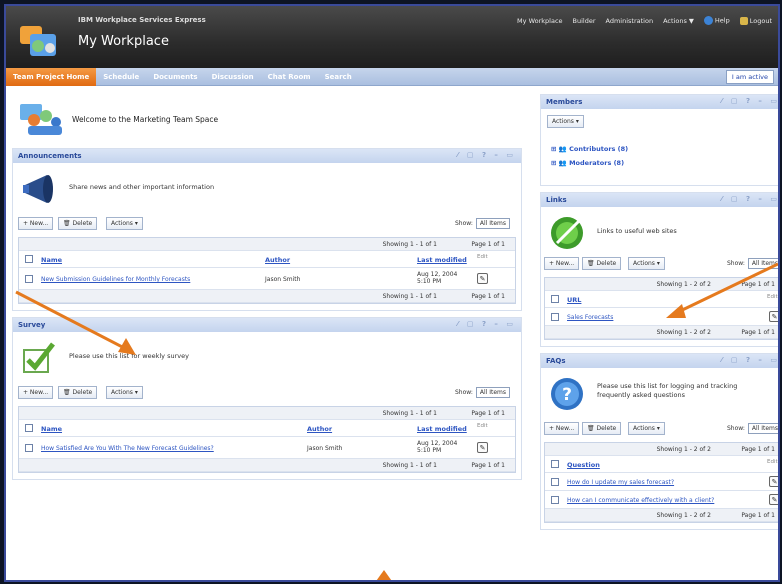 This screenshot has width=782, height=584. I want to click on delete-label: Delete, so click(606, 263).